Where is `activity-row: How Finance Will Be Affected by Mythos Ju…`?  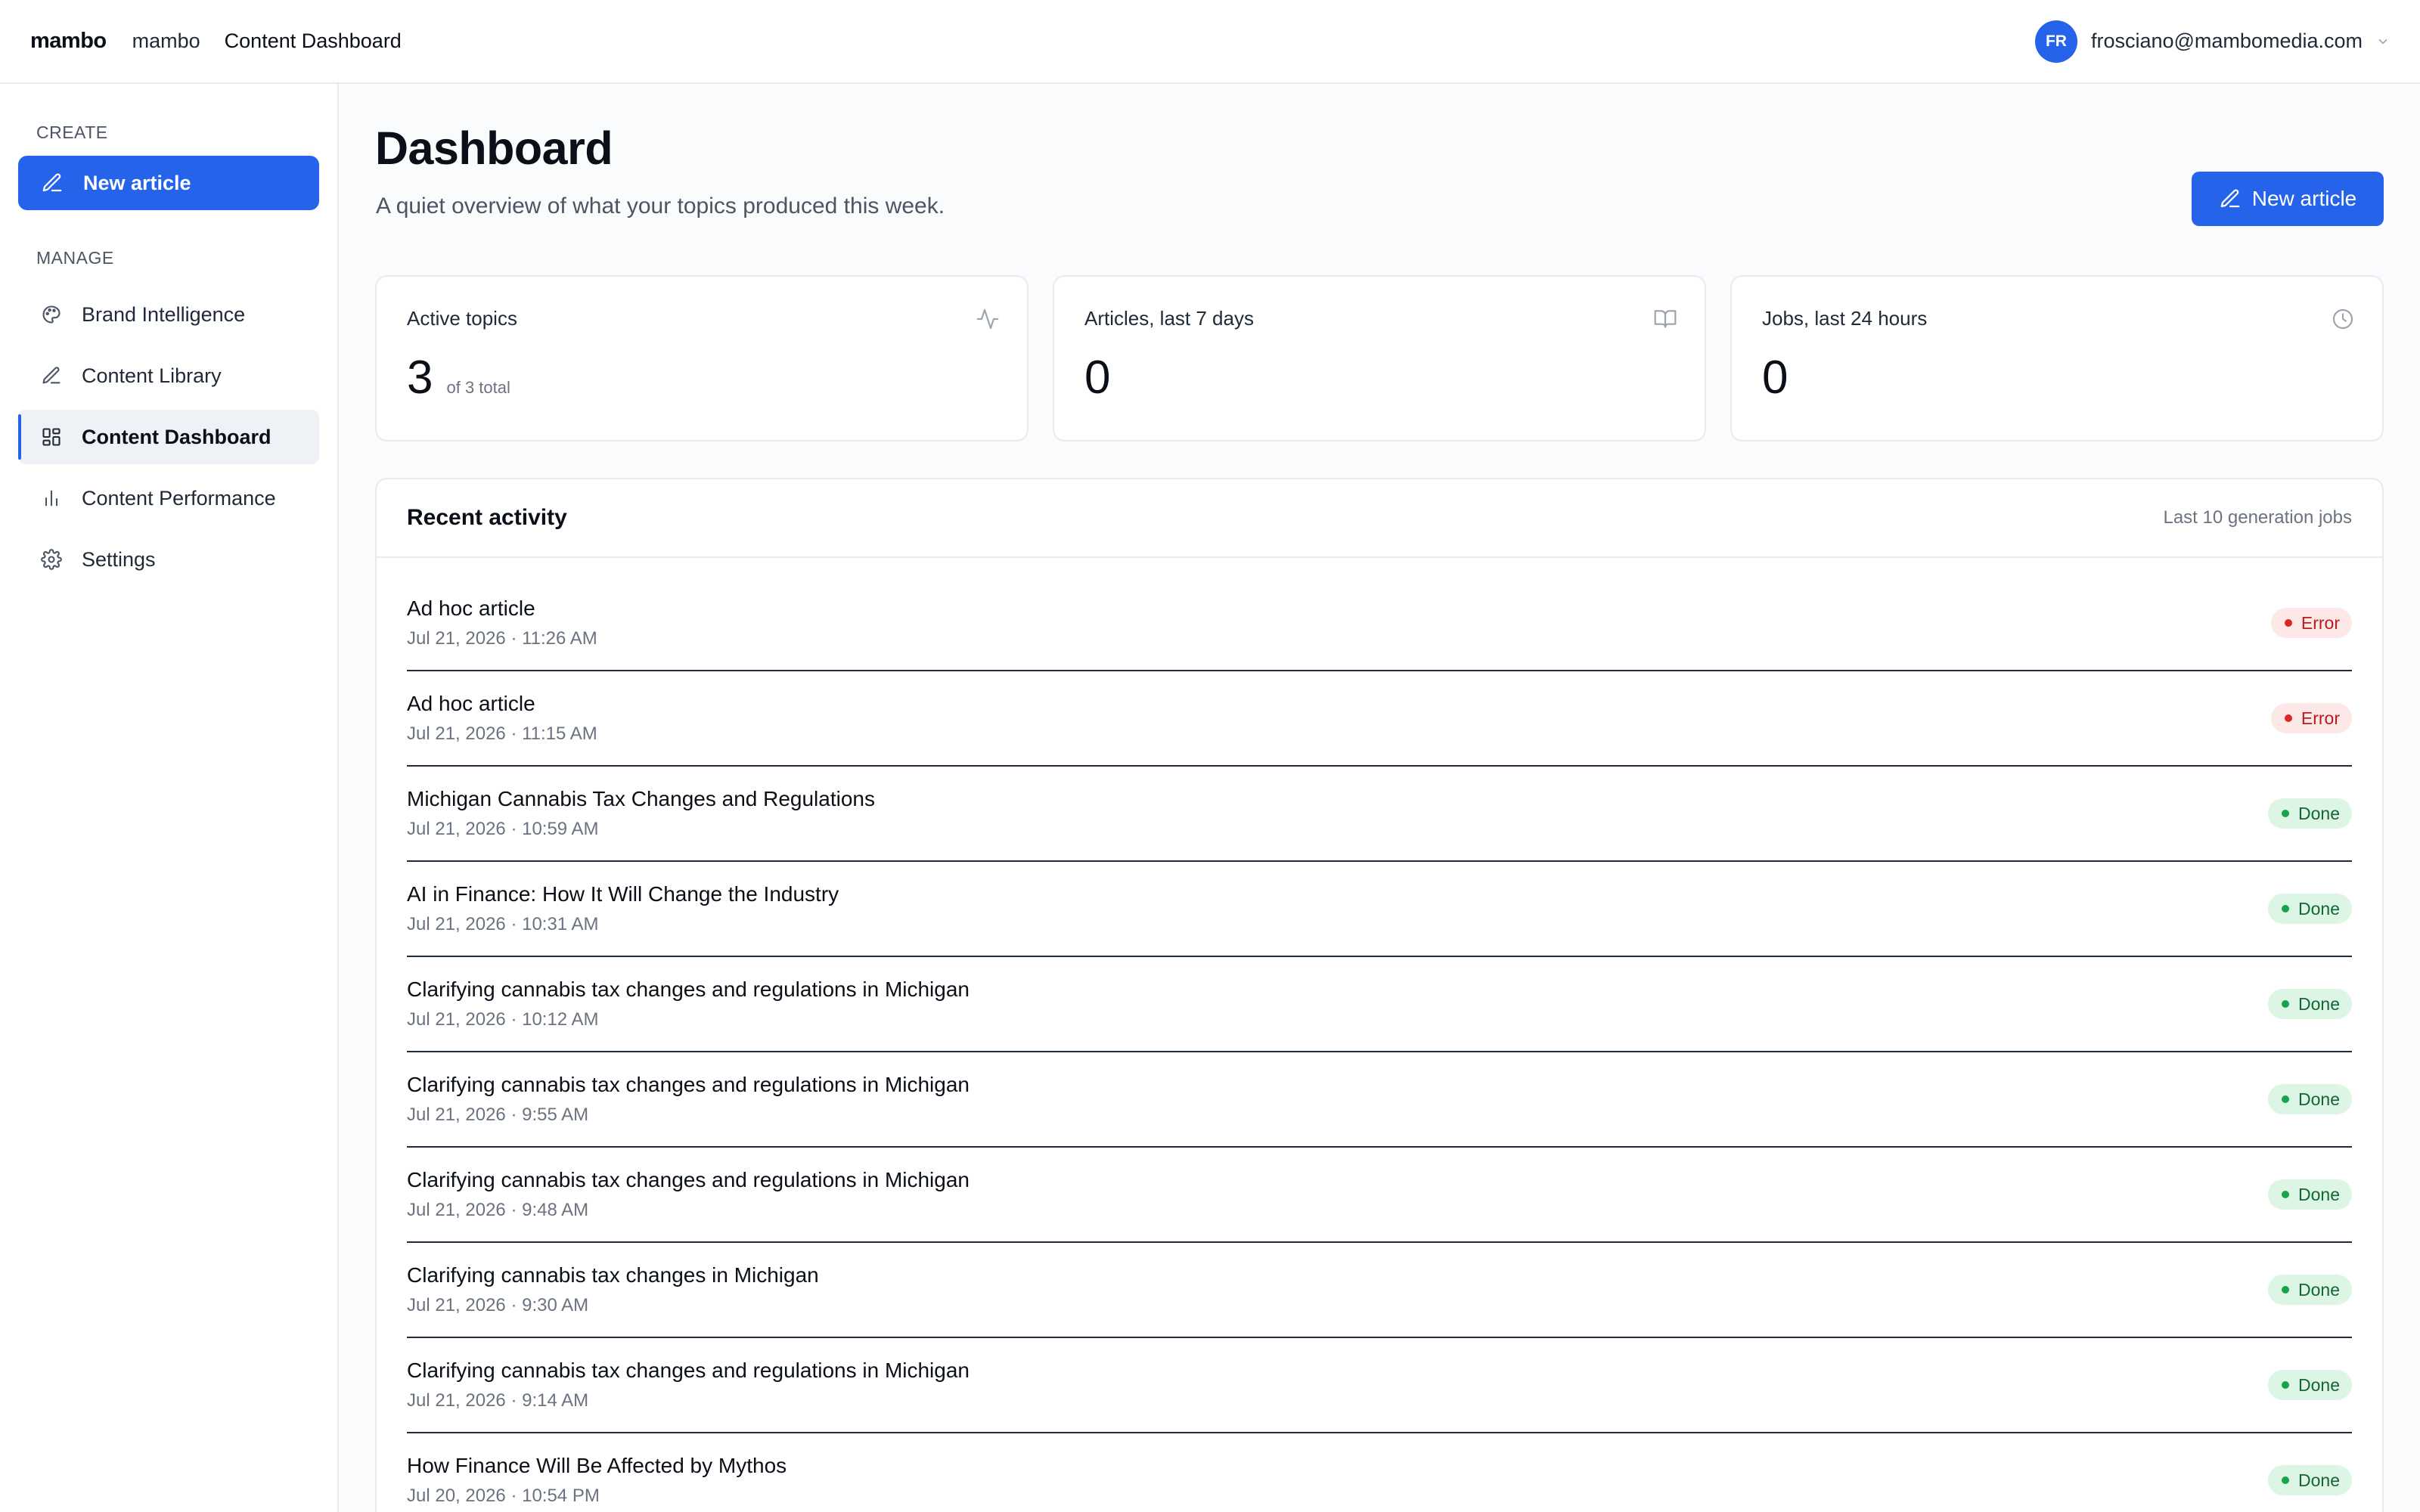 activity-row: How Finance Will Be Affected by Mythos Ju… is located at coordinates (1379, 1472).